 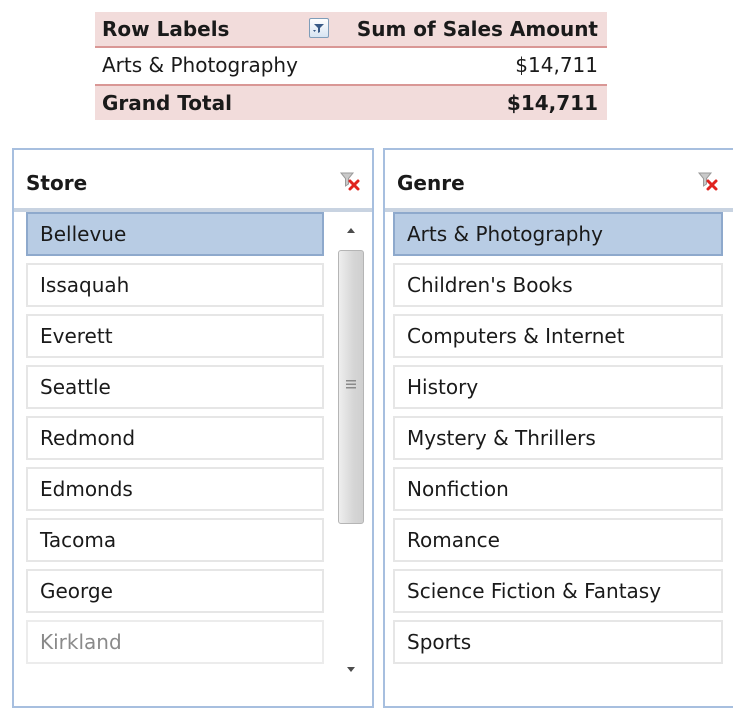 I want to click on list-item: Nonfiction, so click(x=558, y=489).